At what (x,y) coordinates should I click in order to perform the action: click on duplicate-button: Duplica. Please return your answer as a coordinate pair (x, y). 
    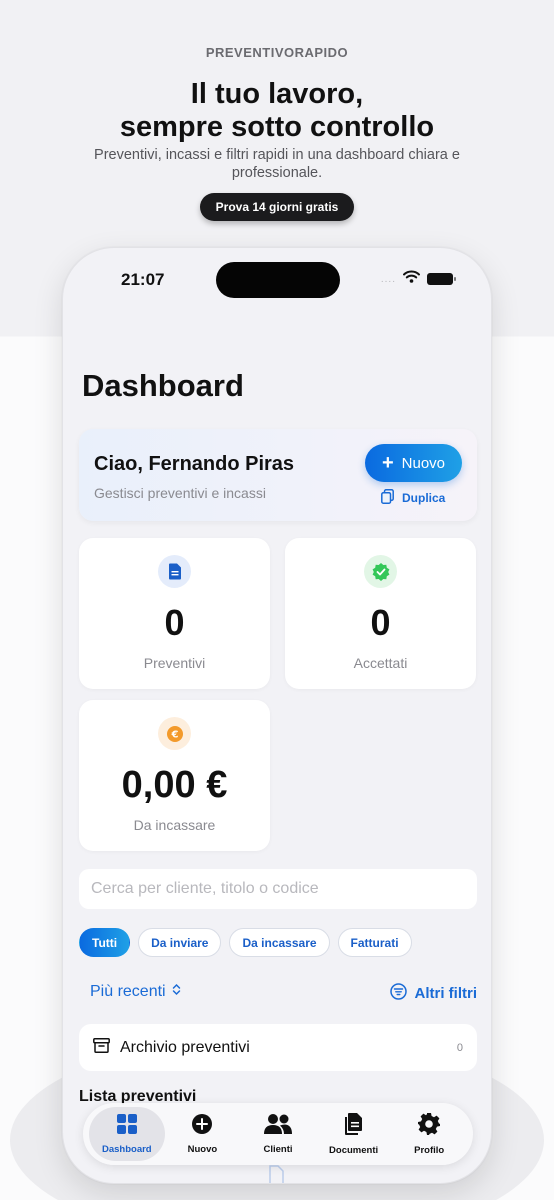
    Looking at the image, I should click on (413, 498).